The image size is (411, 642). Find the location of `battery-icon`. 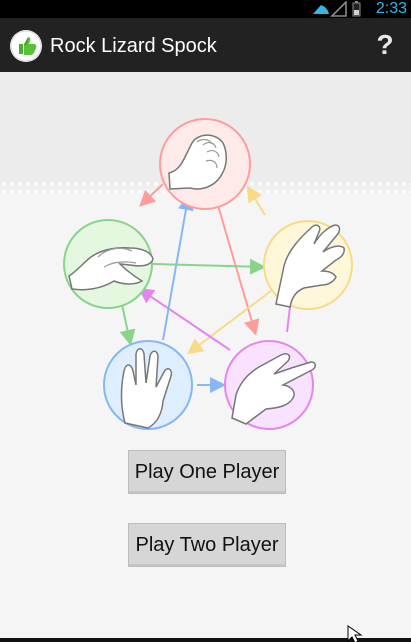

battery-icon is located at coordinates (356, 9).